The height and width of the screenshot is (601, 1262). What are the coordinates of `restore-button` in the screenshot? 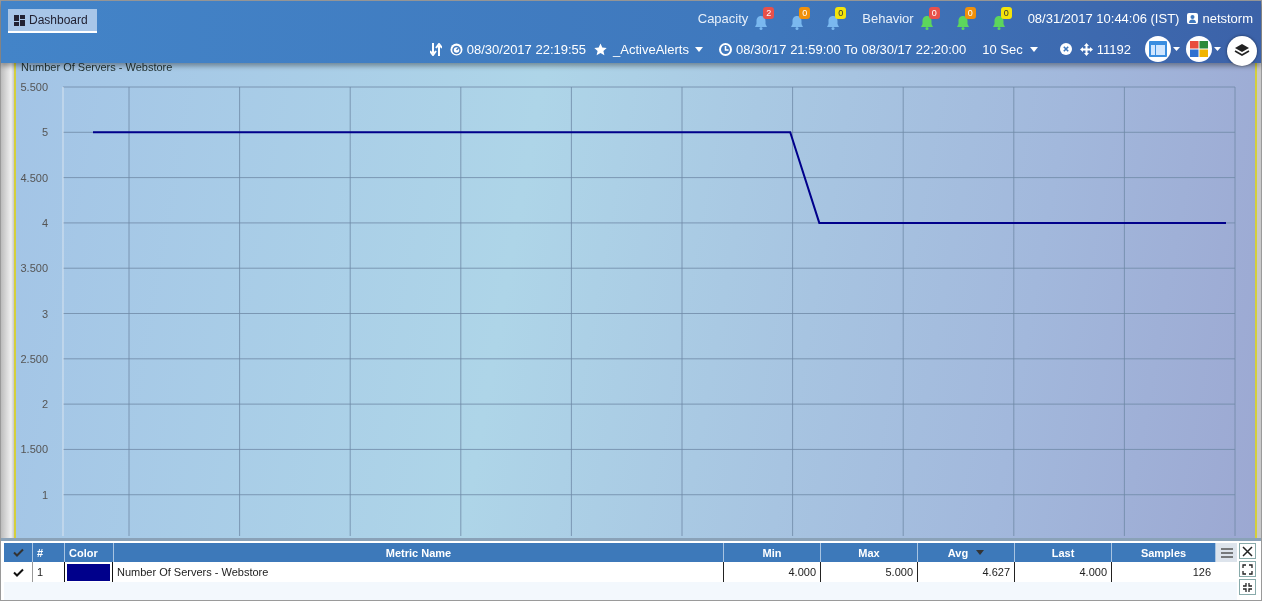 It's located at (1247, 587).